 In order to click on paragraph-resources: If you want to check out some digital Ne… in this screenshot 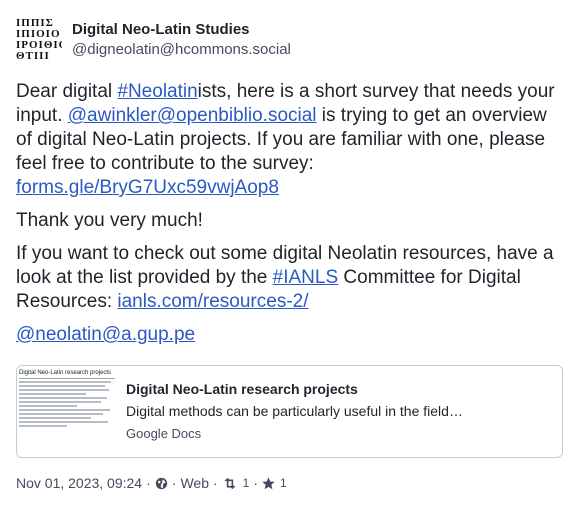, I will do `click(291, 278)`.